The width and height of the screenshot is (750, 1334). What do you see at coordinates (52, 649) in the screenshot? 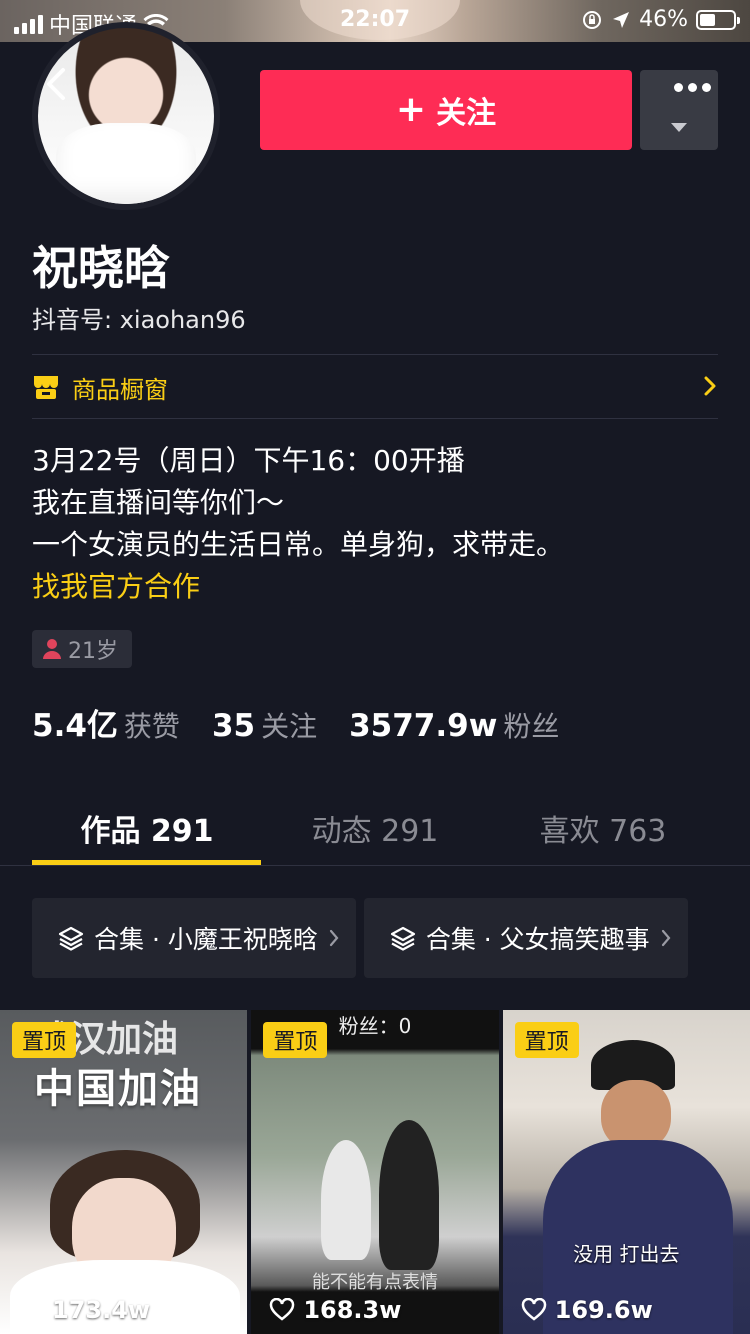
I see `female-user-icon` at bounding box center [52, 649].